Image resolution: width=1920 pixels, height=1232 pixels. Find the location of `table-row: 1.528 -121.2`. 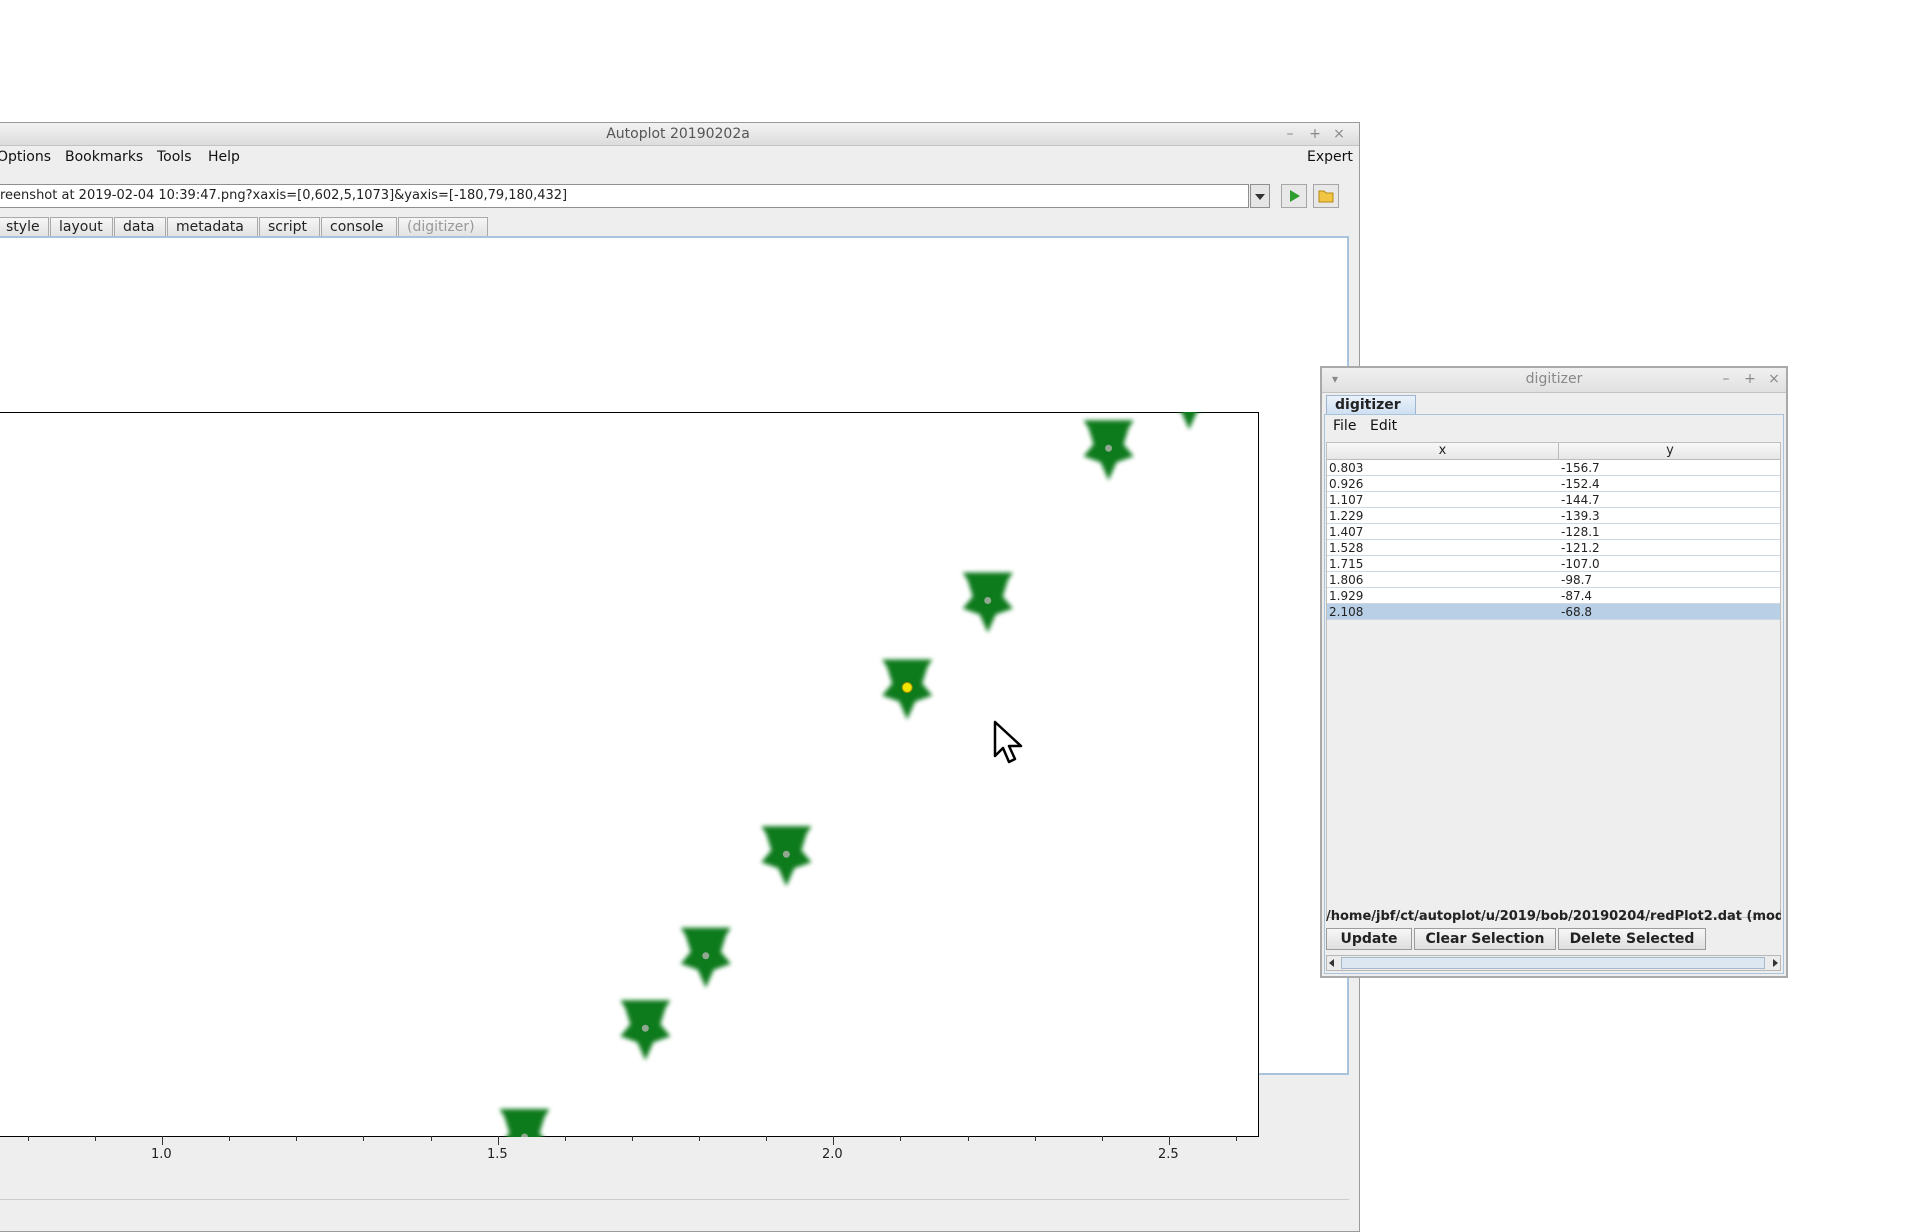

table-row: 1.528 -121.2 is located at coordinates (1553, 548).